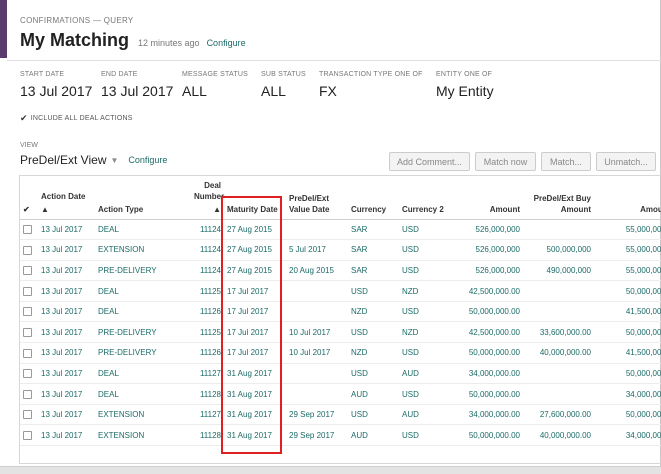 The width and height of the screenshot is (661, 474). I want to click on view-selector: PreDel/Ext View, so click(63, 160).